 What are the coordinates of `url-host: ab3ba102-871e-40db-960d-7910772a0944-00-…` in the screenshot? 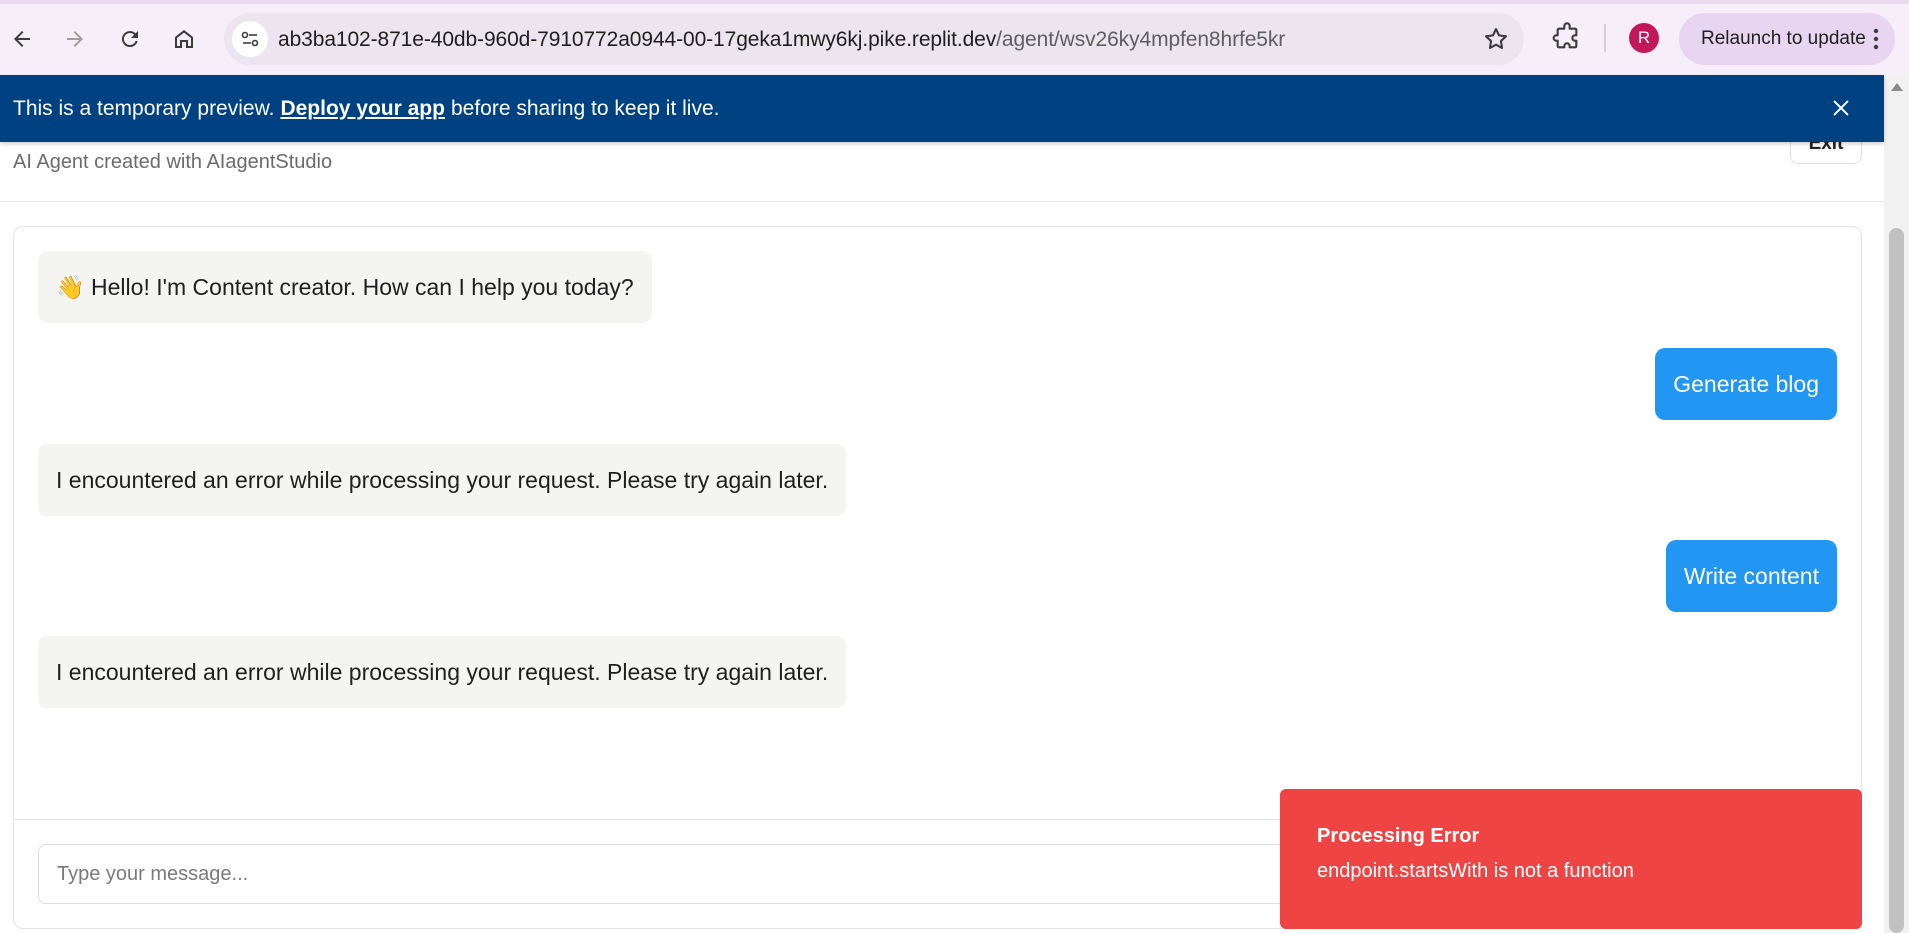 It's located at (637, 39).